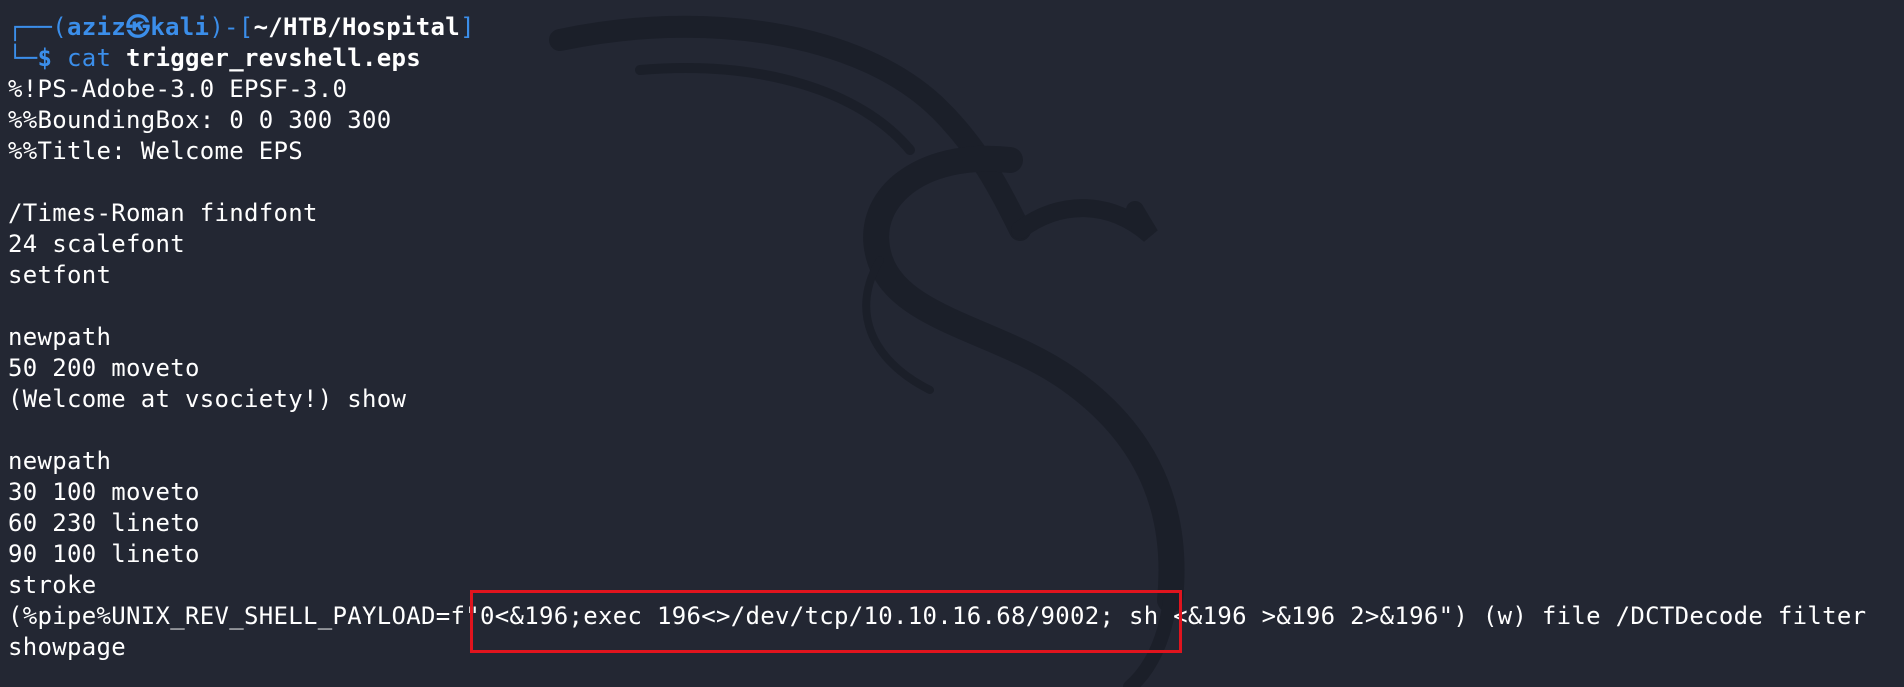 Image resolution: width=1904 pixels, height=687 pixels. What do you see at coordinates (67, 647) in the screenshot?
I see `file-line: showpage` at bounding box center [67, 647].